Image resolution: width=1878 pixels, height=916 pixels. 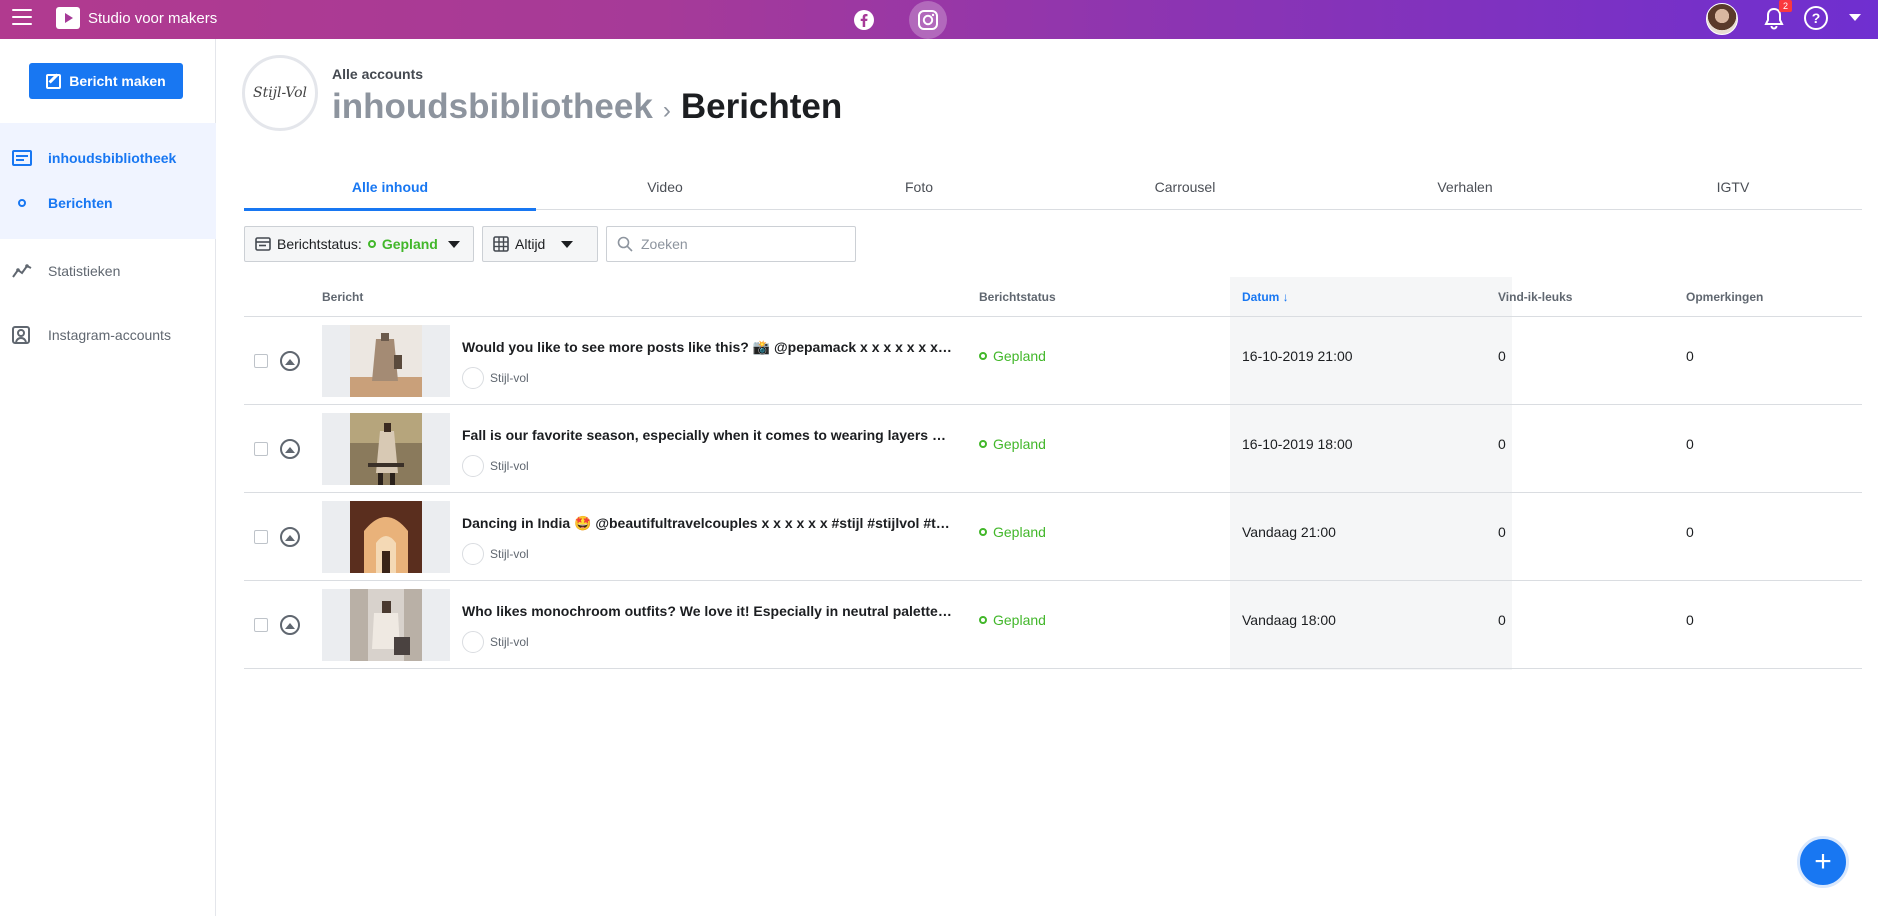 I want to click on instagram-icon, so click(x=928, y=20).